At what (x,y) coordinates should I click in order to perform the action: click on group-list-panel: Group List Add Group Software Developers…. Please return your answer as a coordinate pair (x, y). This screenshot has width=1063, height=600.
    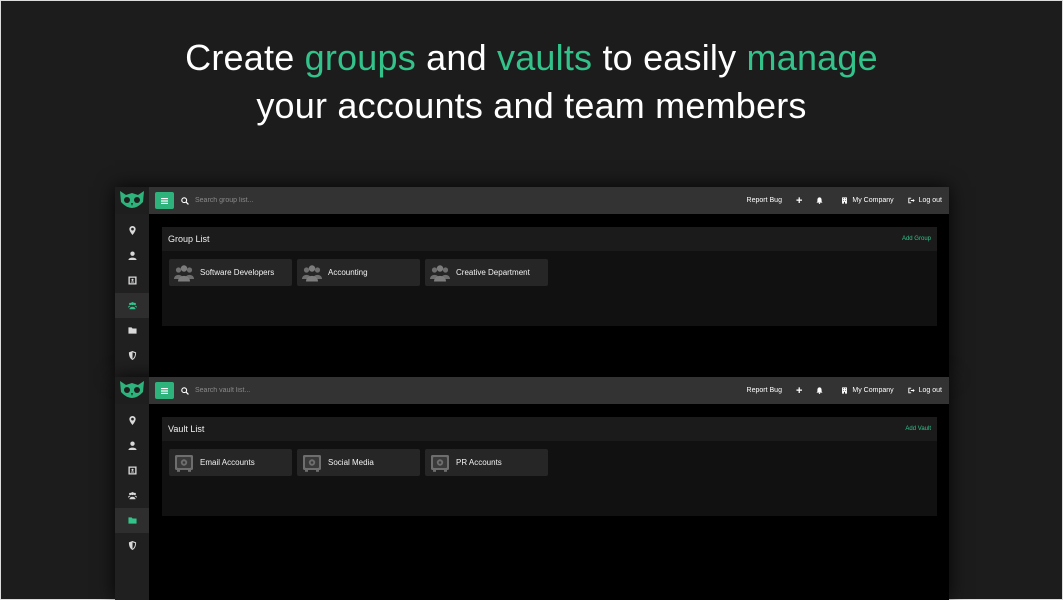
    Looking at the image, I should click on (549, 276).